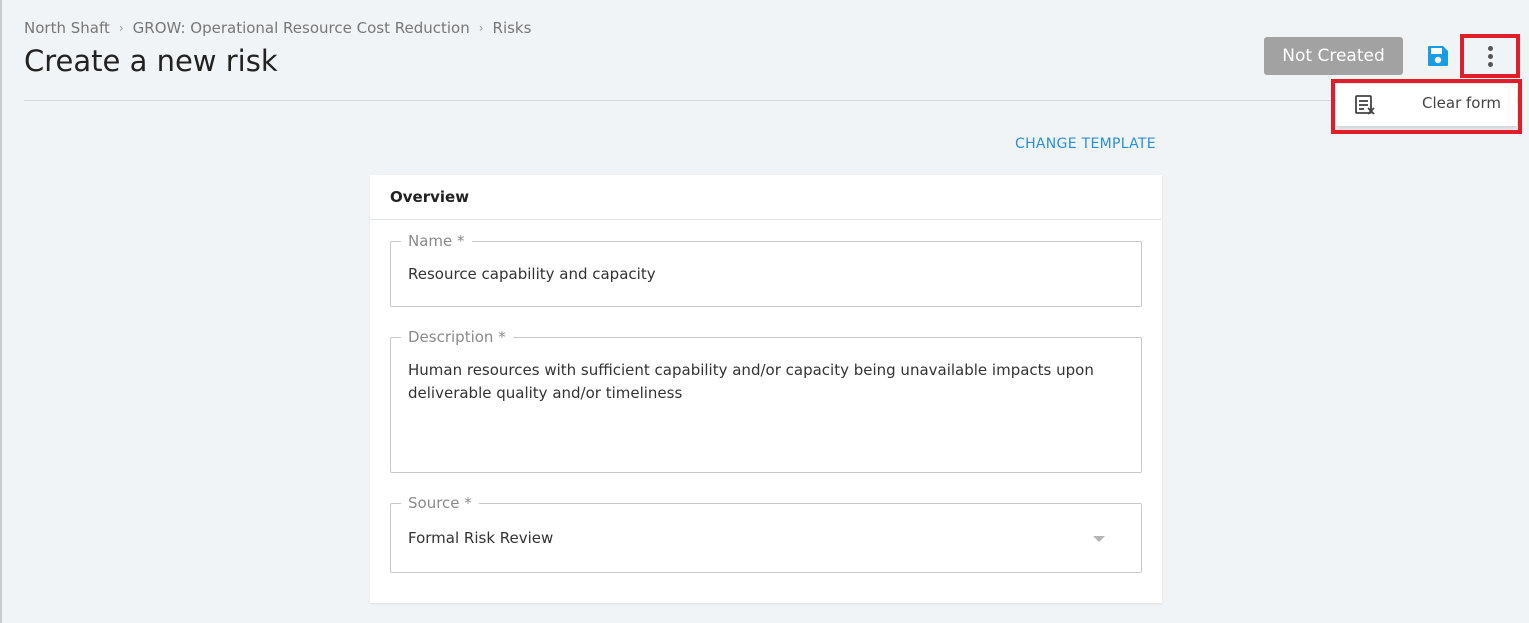 This screenshot has height=623, width=1529. What do you see at coordinates (481, 538) in the screenshot?
I see `source-select-value: Formal Risk Review` at bounding box center [481, 538].